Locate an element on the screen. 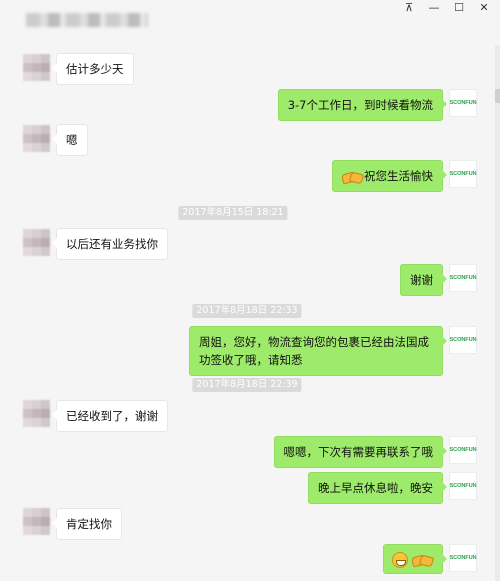  message-outgoing: 谢谢 is located at coordinates (423, 280).